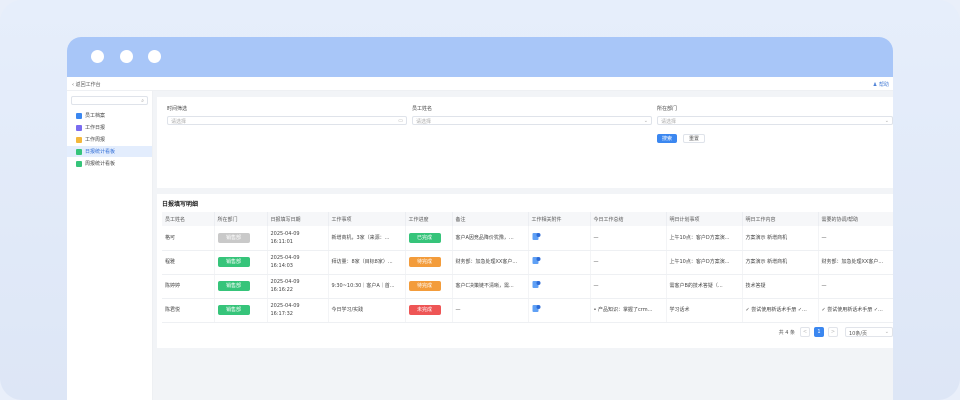 This screenshot has height=400, width=960. What do you see at coordinates (858, 334) in the screenshot?
I see `page-size-value: 10条/页` at bounding box center [858, 334].